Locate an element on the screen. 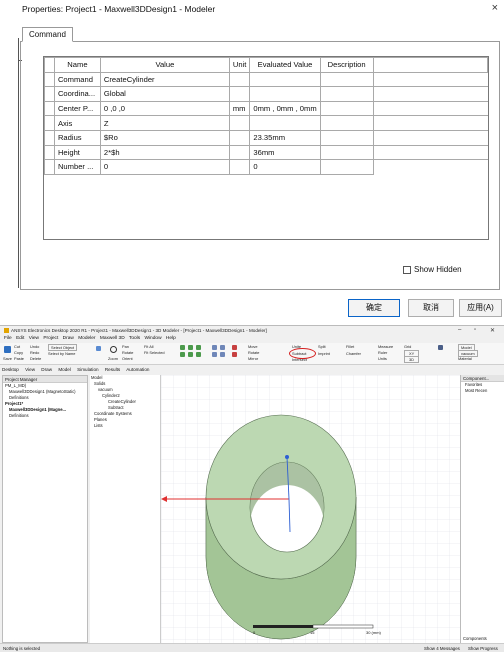  menu-modeler: Modeler is located at coordinates (86, 338).